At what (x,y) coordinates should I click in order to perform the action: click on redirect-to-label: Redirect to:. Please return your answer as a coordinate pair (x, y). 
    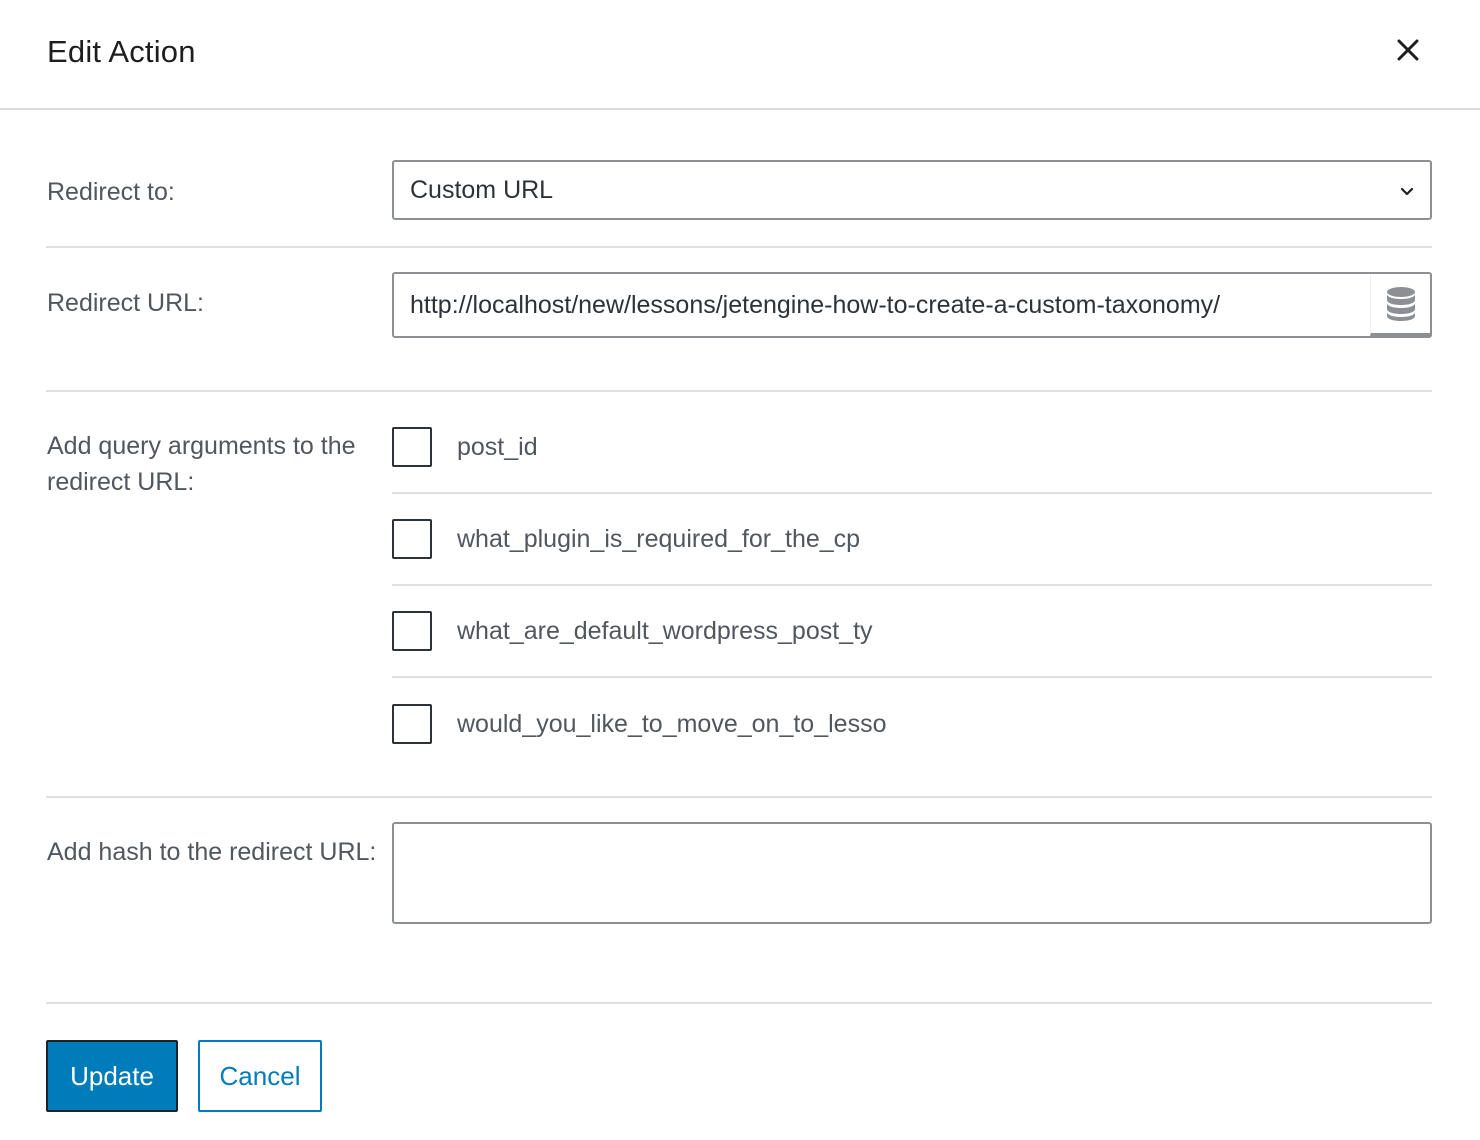
    Looking at the image, I should click on (111, 192).